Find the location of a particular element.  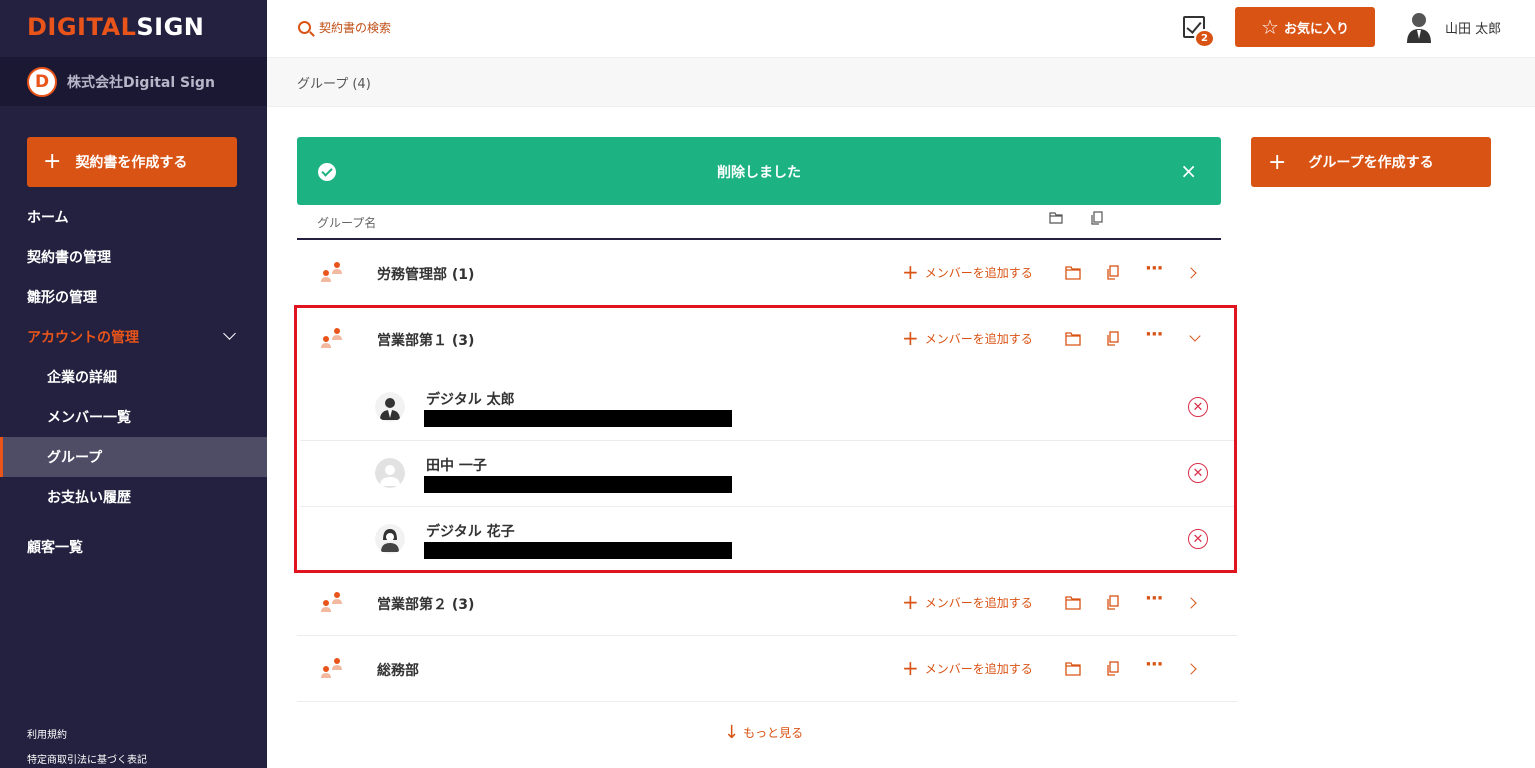

notification-badge: 2 is located at coordinates (1204, 38).